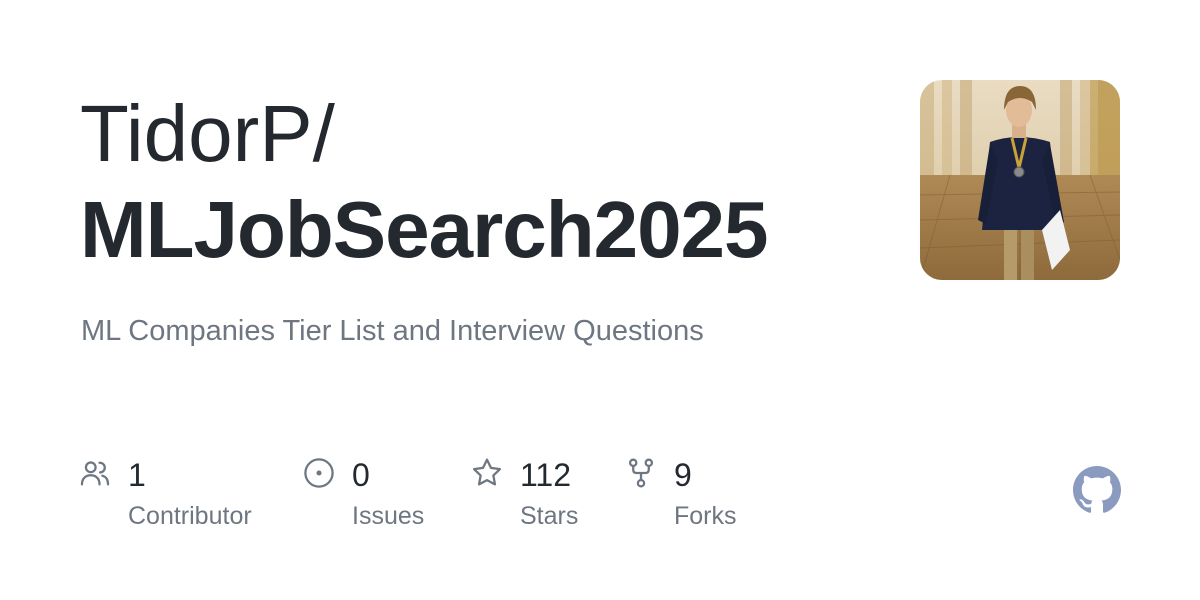  What do you see at coordinates (361, 475) in the screenshot?
I see `issues-count: 0` at bounding box center [361, 475].